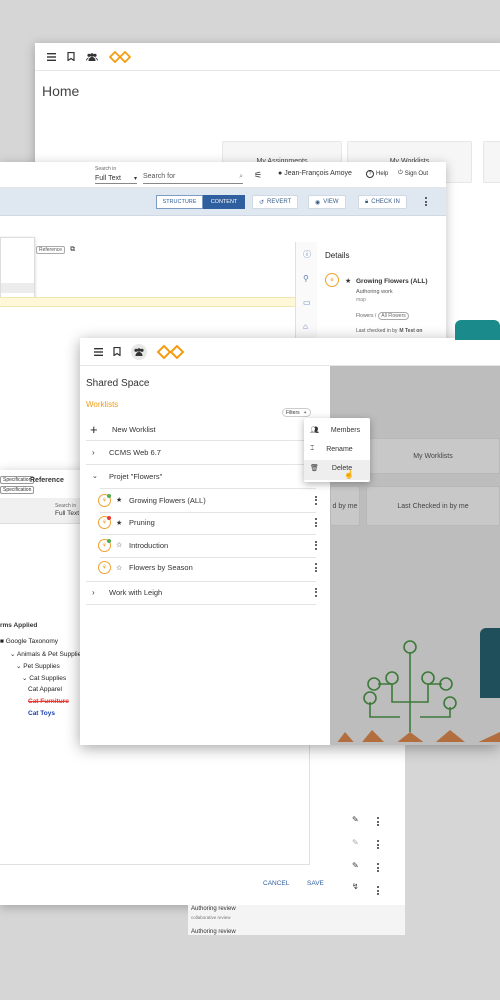 The height and width of the screenshot is (1000, 500). Describe the element at coordinates (205, 476) in the screenshot. I see `group-flowers: ⌄ Projet "Flowers"` at that location.